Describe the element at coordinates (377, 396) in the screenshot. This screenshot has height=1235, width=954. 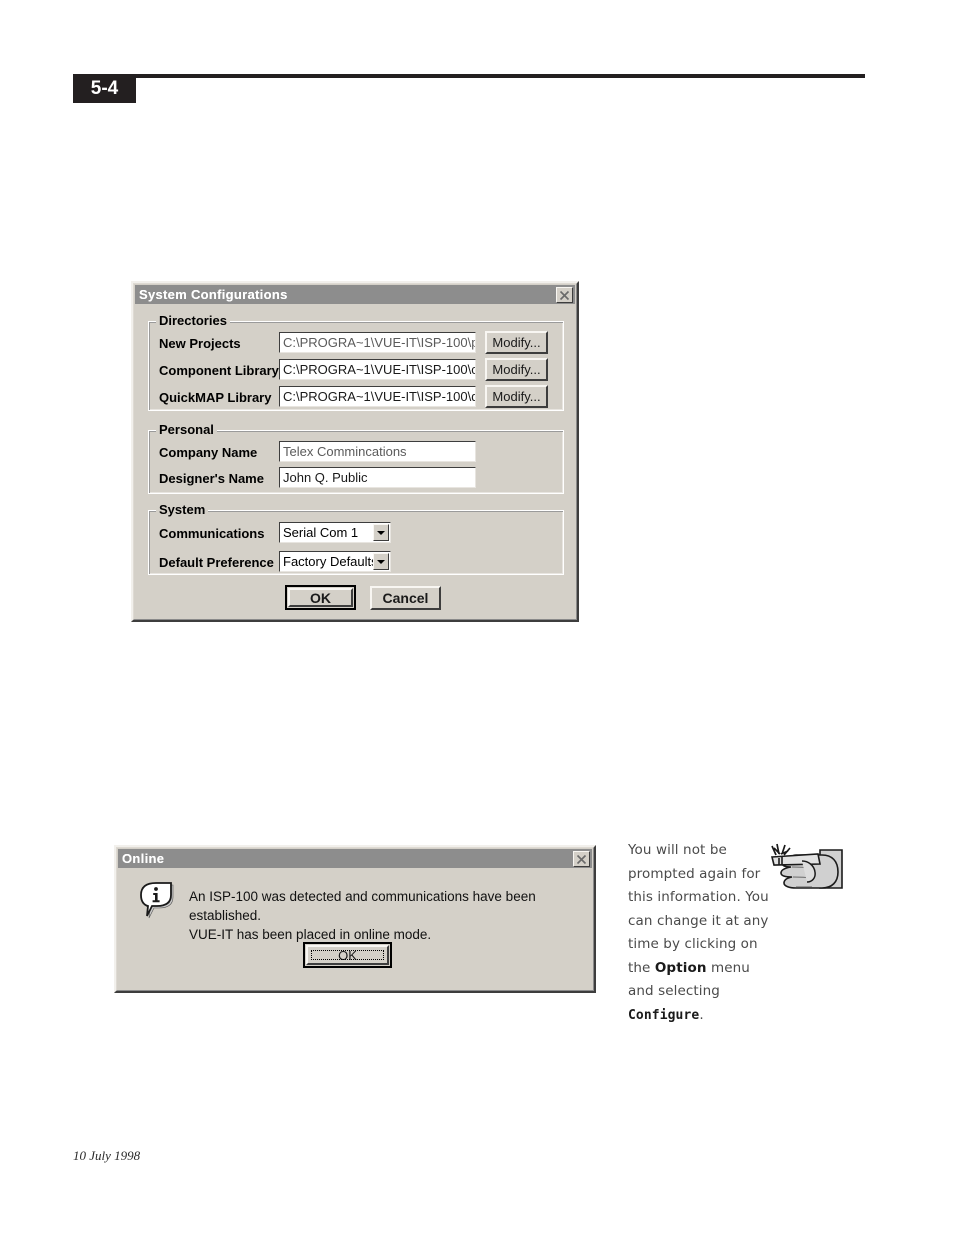
I see `quickmap-library-path-field: C:\PROGRA~1\VUE-IT\ISP-100\qmap` at that location.